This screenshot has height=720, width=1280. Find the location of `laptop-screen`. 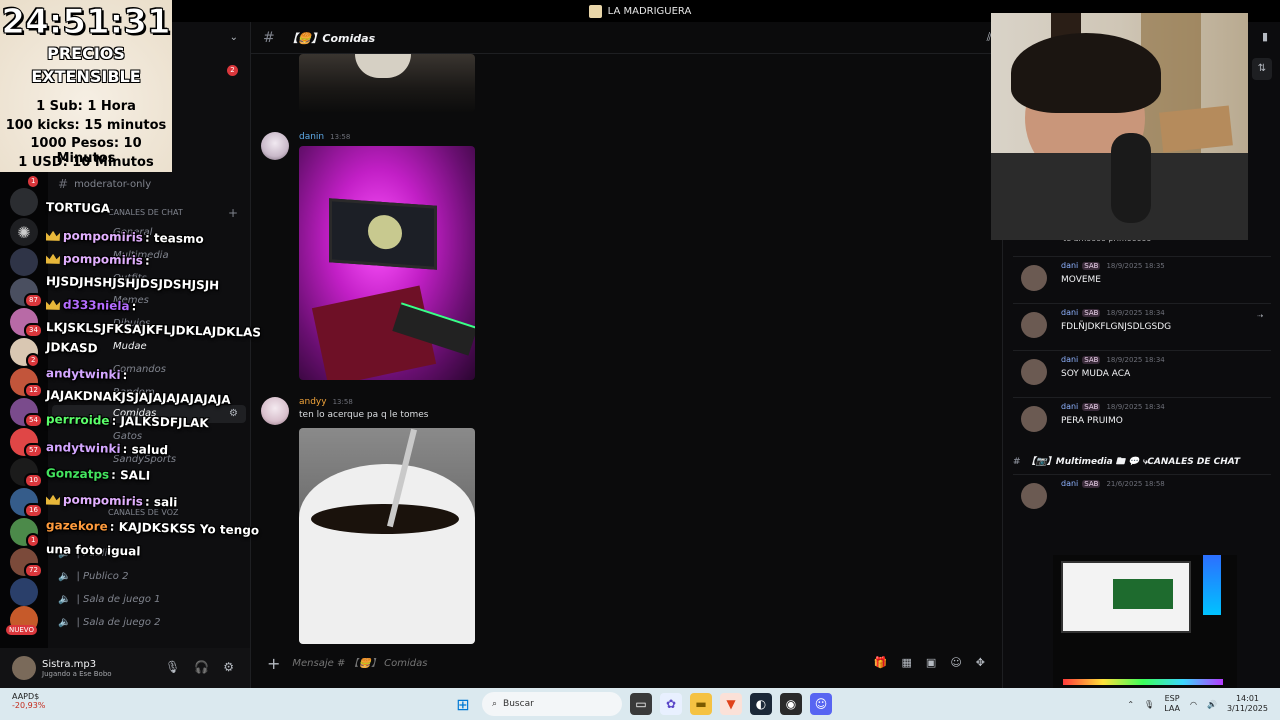

laptop-screen is located at coordinates (383, 234).